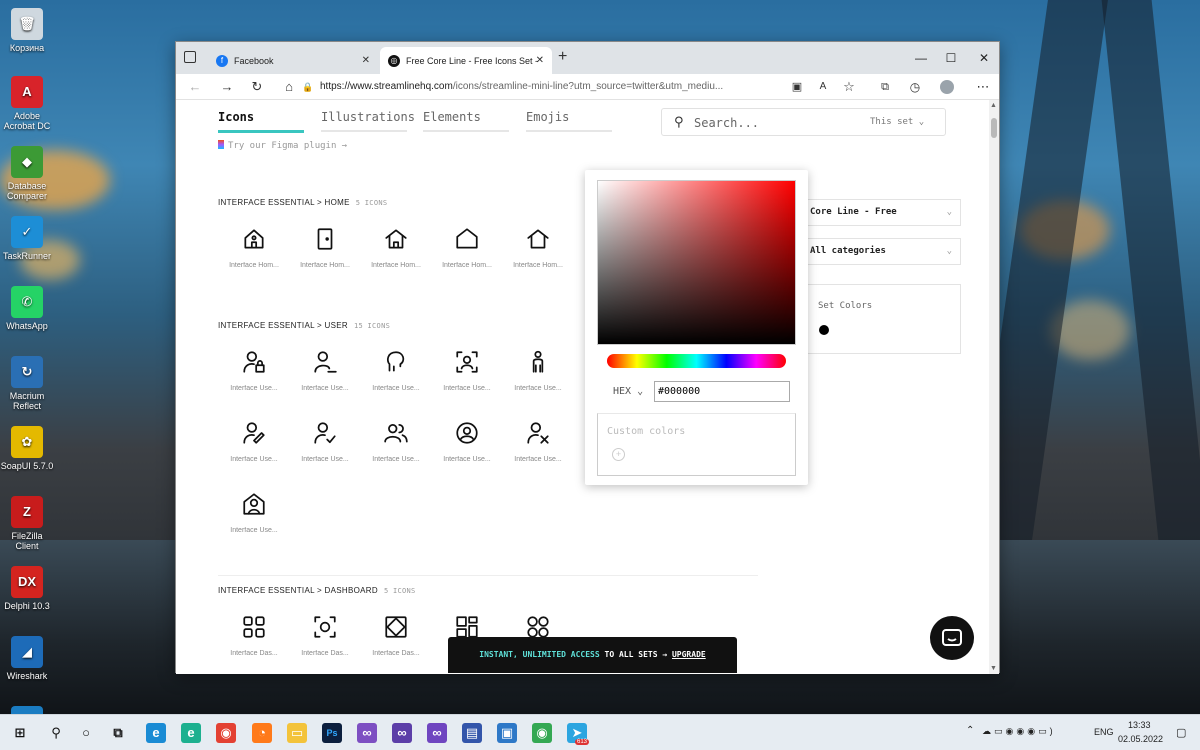 The width and height of the screenshot is (1200, 750). What do you see at coordinates (367, 733) in the screenshot?
I see `visual-studio-icon: ∞` at bounding box center [367, 733].